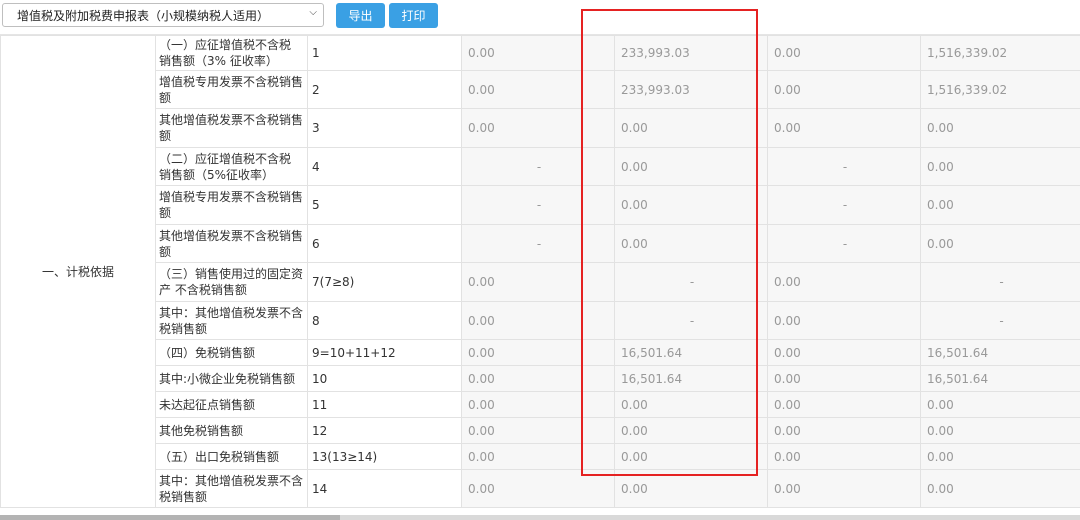  What do you see at coordinates (384, 166) in the screenshot?
I see `row-number: 4` at bounding box center [384, 166].